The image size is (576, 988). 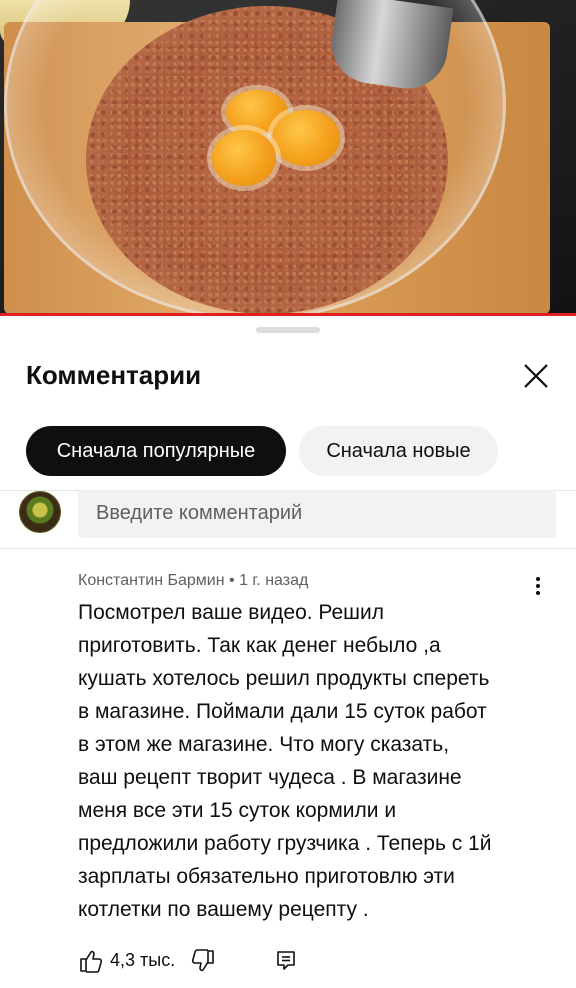 What do you see at coordinates (231, 612) in the screenshot?
I see `comment-line: Посмотрел ваше видео. Решил` at bounding box center [231, 612].